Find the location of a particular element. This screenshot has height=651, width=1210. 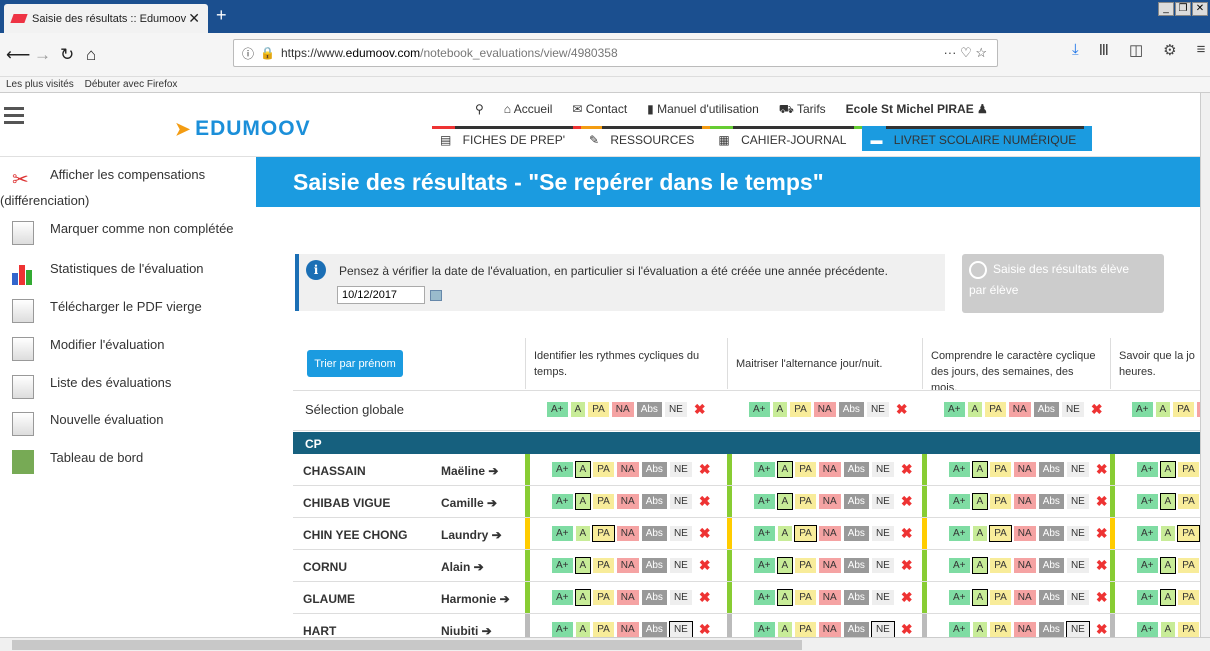

student-firstname-link: Harmonie ➔ is located at coordinates (475, 599).